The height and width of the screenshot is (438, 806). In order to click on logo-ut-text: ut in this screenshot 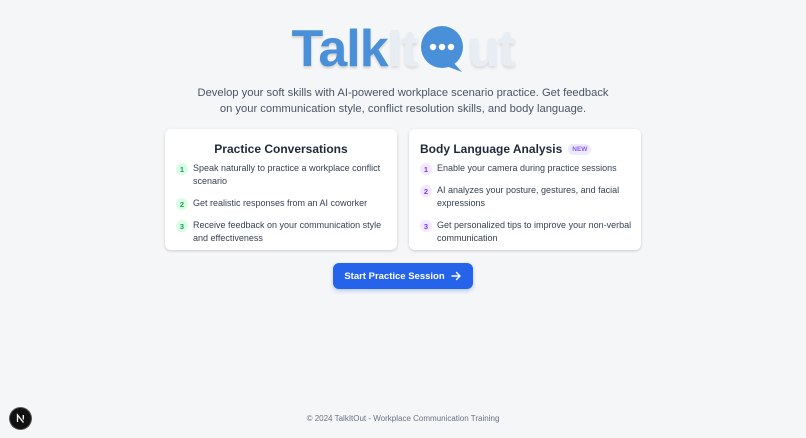, I will do `click(491, 49)`.